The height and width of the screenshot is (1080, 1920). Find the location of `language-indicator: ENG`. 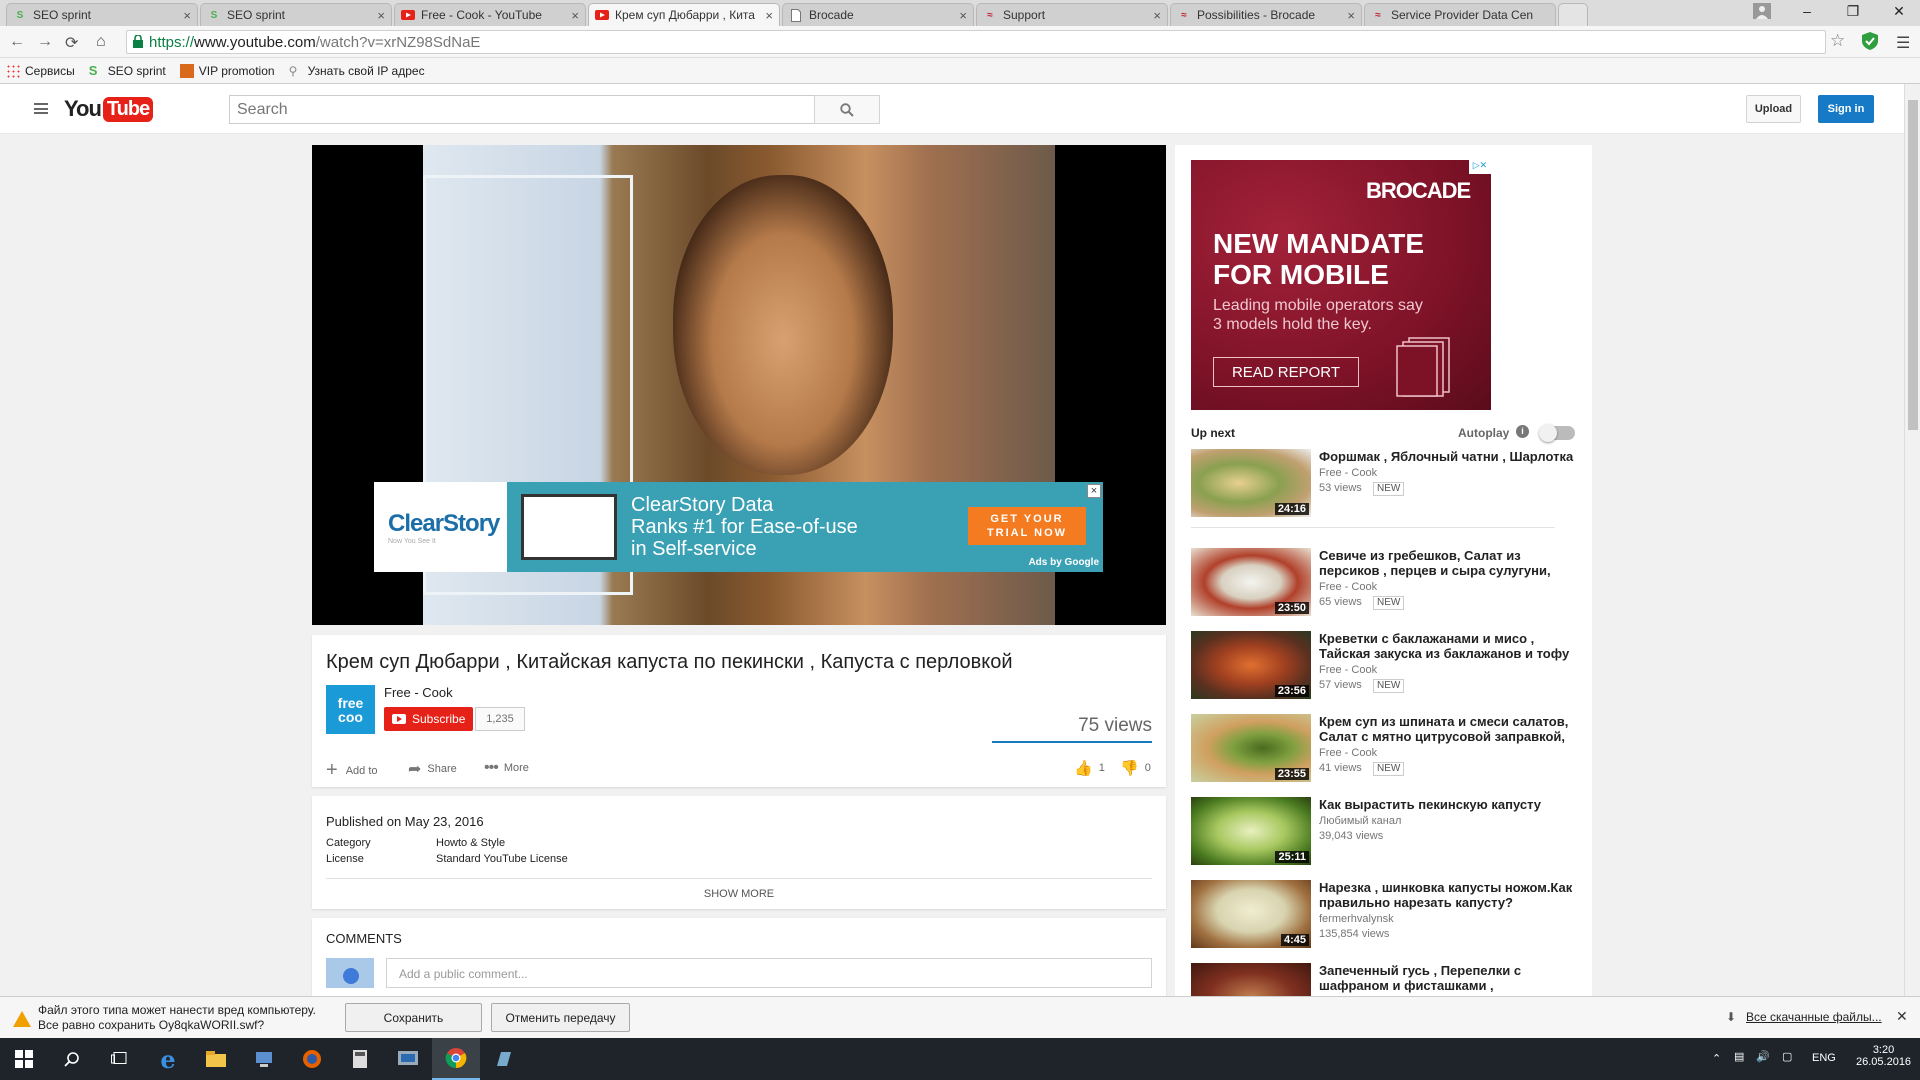

language-indicator: ENG is located at coordinates (1824, 1058).